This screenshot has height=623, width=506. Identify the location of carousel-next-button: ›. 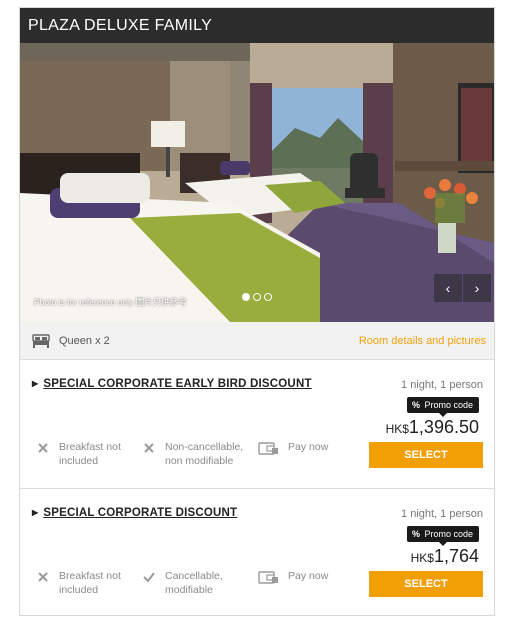
(477, 288).